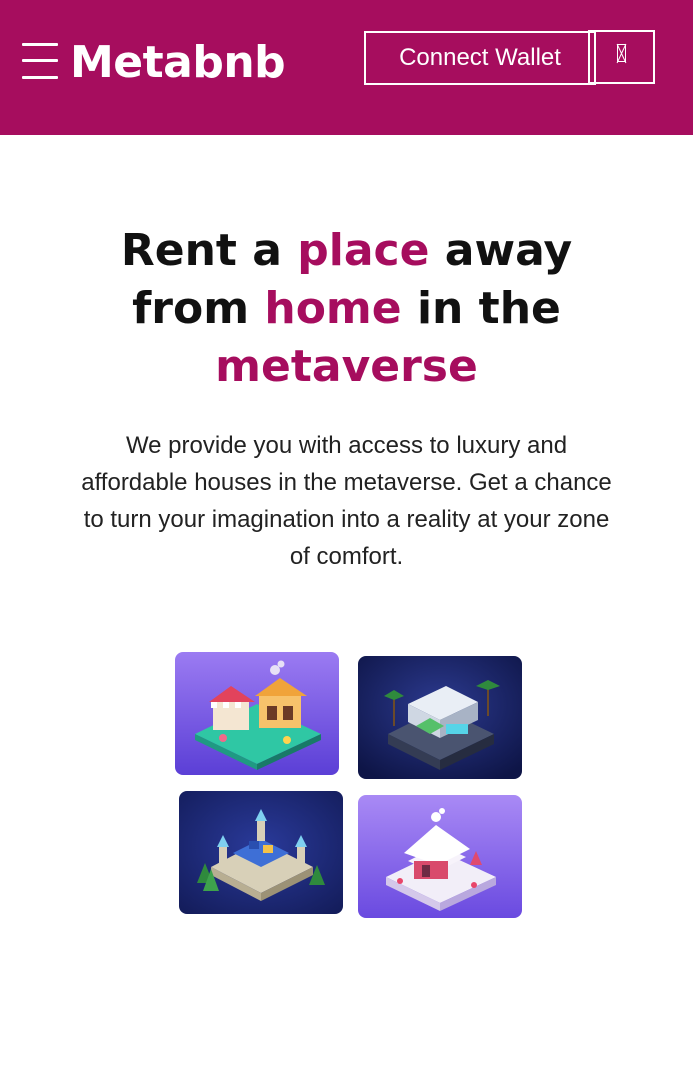 This screenshot has width=693, height=1080. I want to click on hero-title-text: Rent a, so click(209, 250).